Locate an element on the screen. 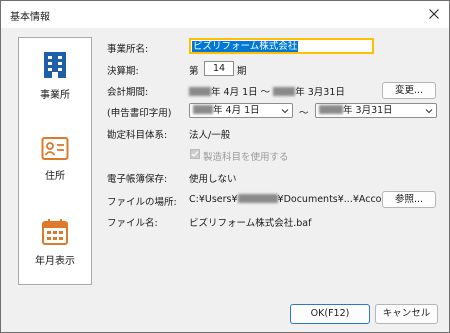 The height and width of the screenshot is (333, 450). declaration-end: 年 3月31日 is located at coordinates (368, 110).